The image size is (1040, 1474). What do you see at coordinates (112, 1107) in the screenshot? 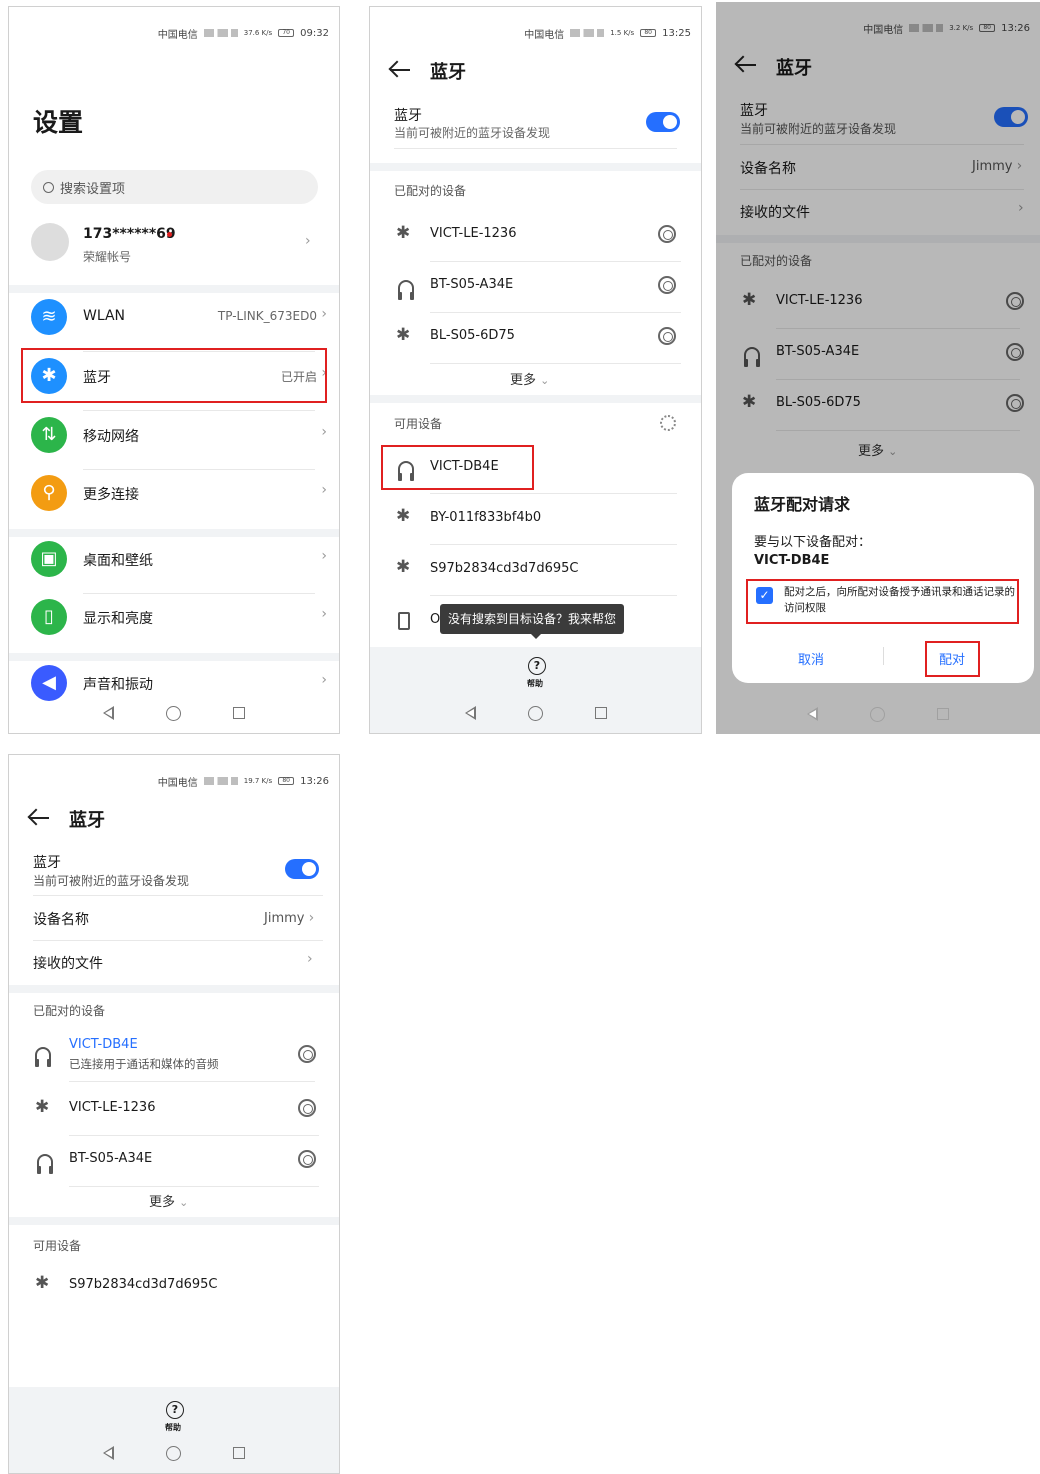
I see `device-name: VICT-LE-1236` at bounding box center [112, 1107].